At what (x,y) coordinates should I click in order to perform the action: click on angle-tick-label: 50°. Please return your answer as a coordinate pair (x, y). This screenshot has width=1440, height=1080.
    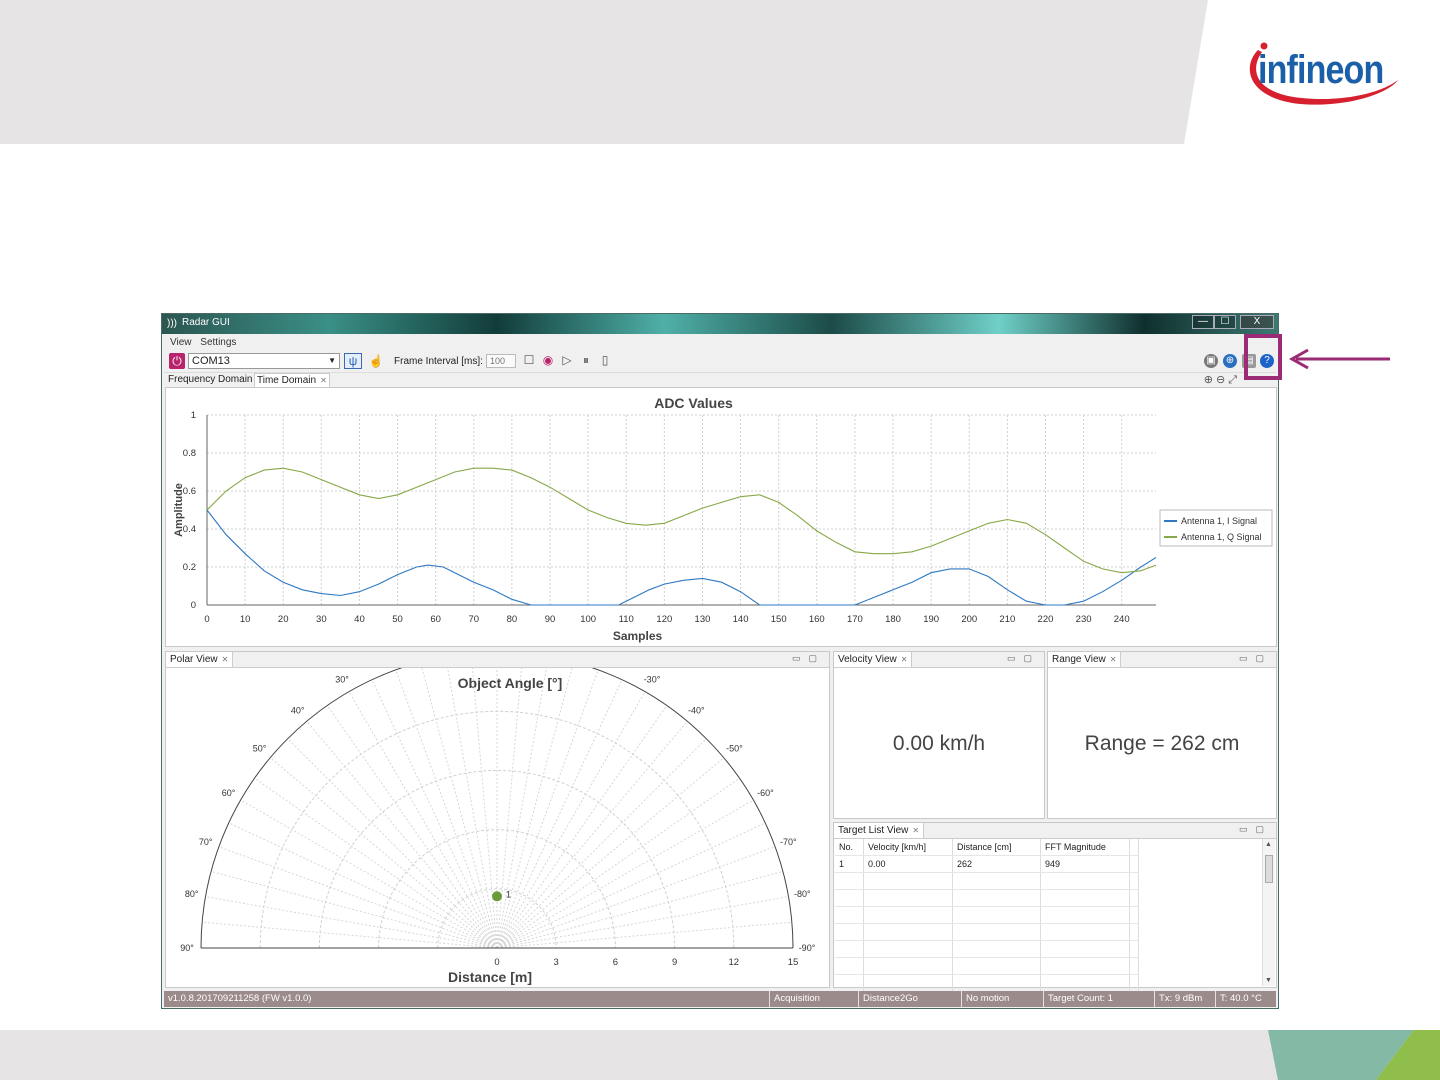
    Looking at the image, I should click on (260, 749).